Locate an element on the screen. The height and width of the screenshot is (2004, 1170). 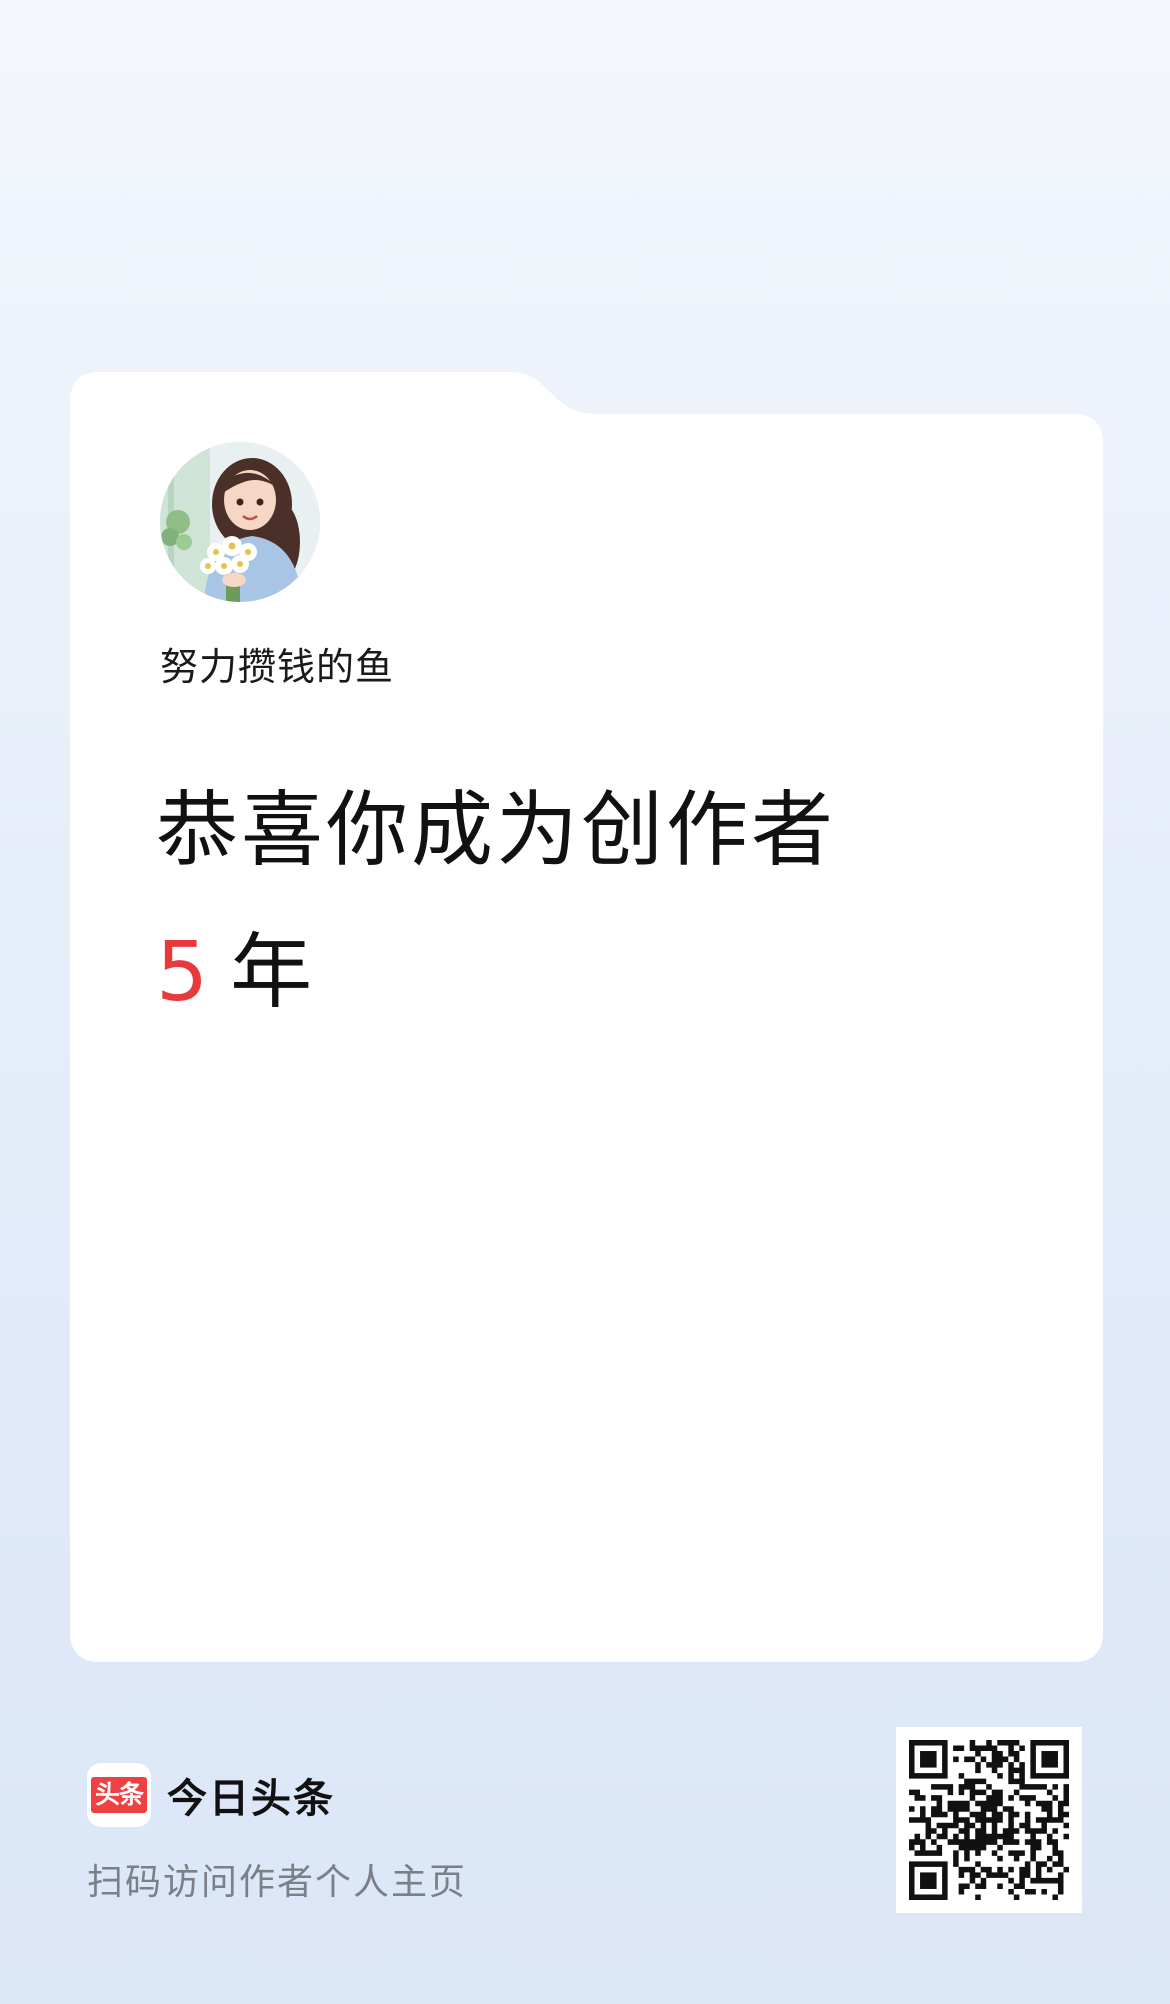
brand-name: 今日头条 is located at coordinates (251, 1799).